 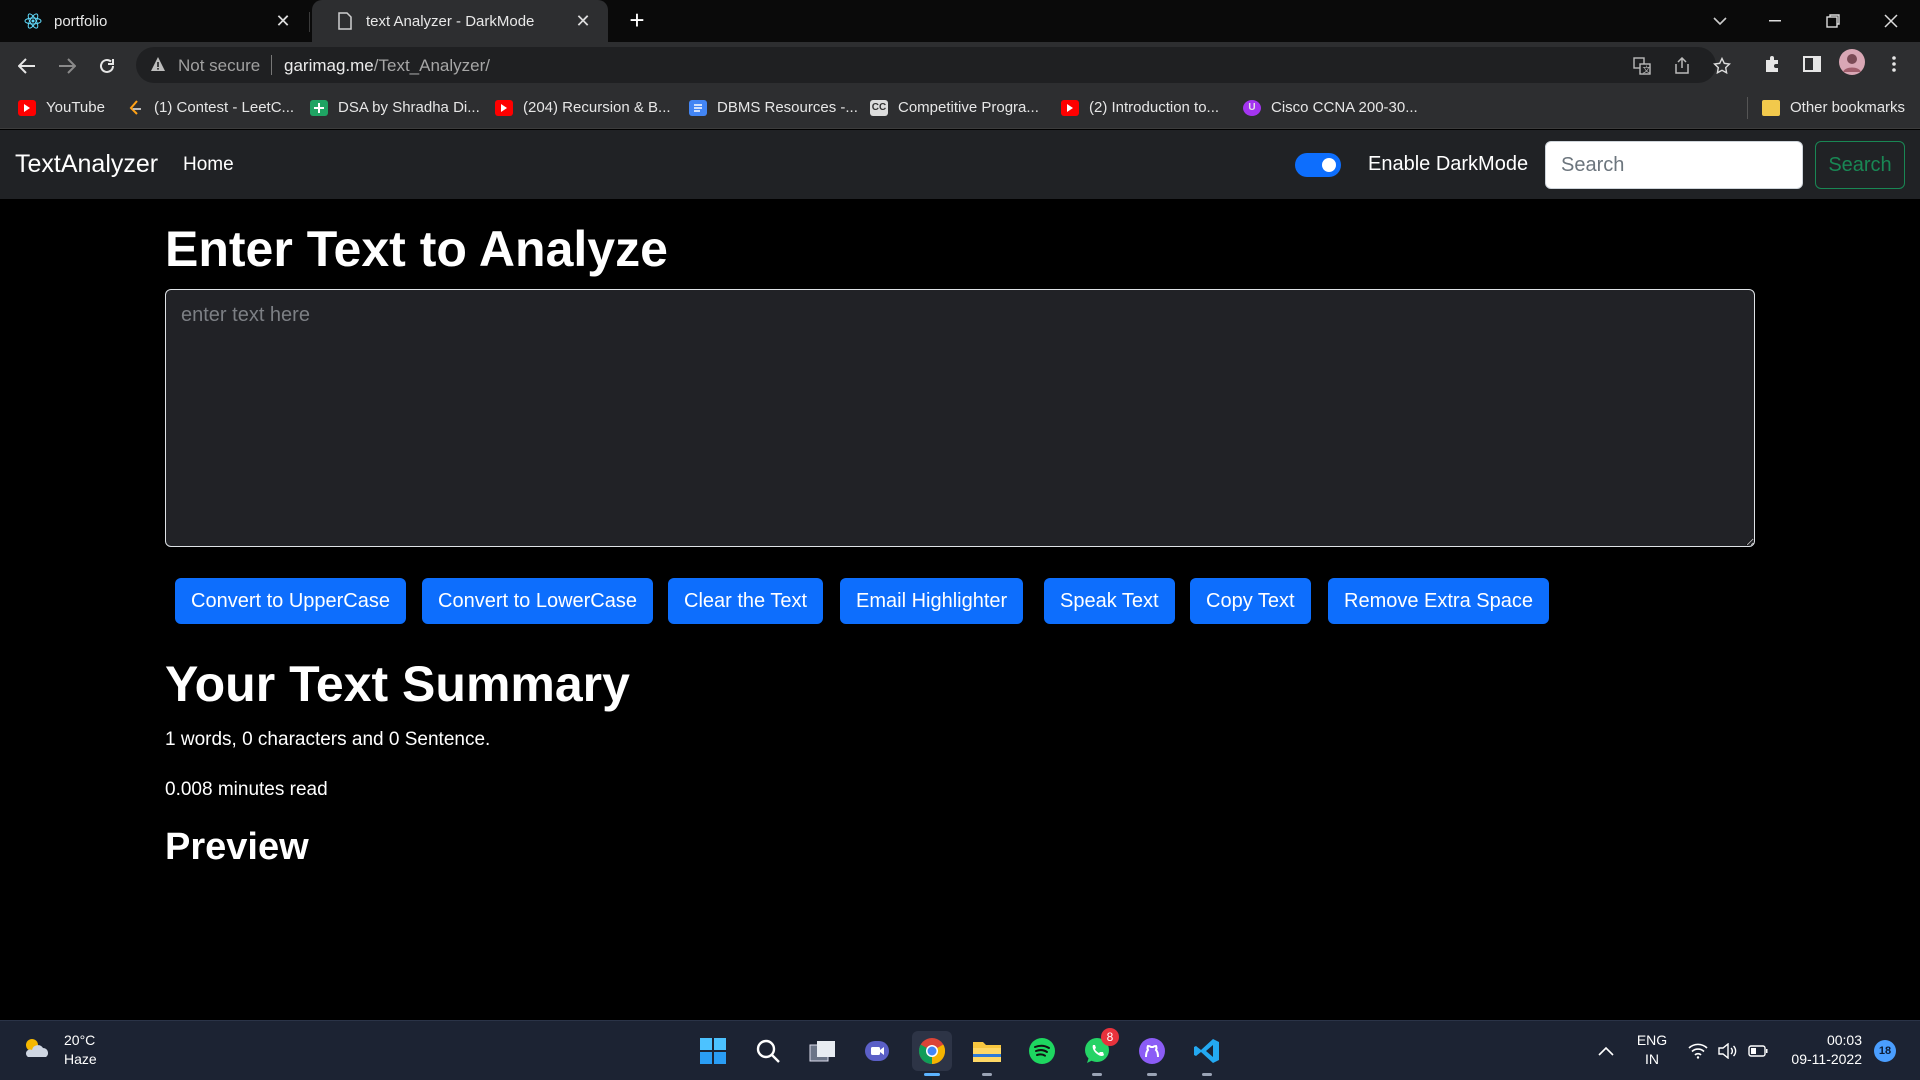 I want to click on react-icon, so click(x=33, y=21).